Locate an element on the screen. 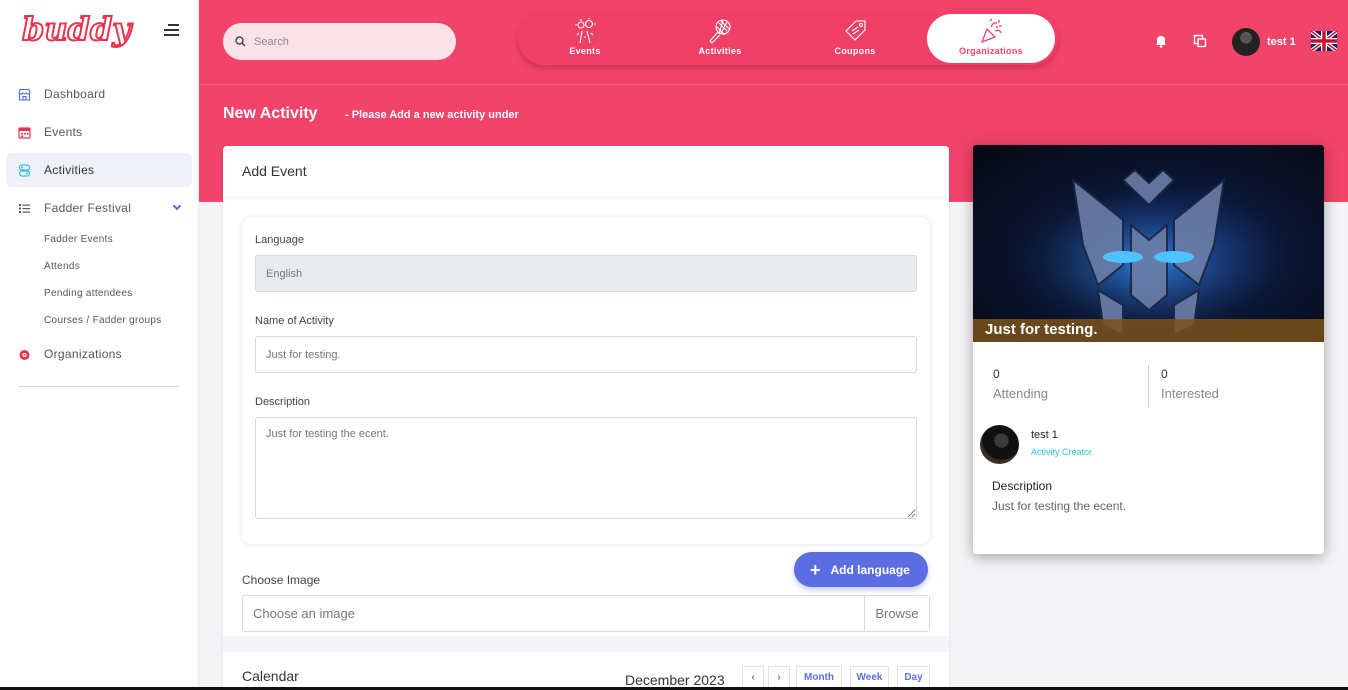 The width and height of the screenshot is (1348, 690). image-file-input: Choose an image Browse is located at coordinates (586, 613).